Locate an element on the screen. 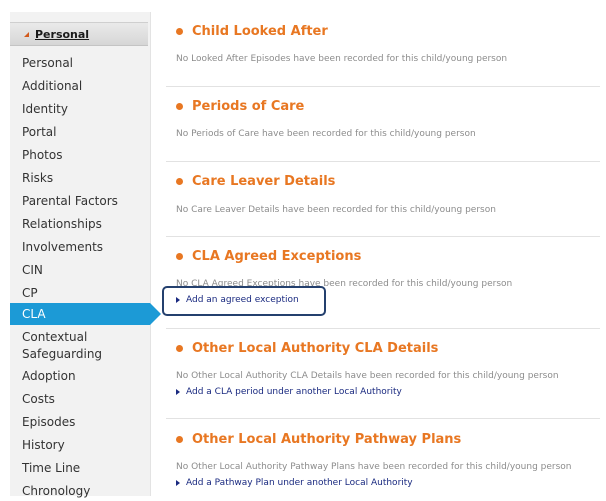 This screenshot has width=606, height=501. sidebar-item-label: History is located at coordinates (43, 445).